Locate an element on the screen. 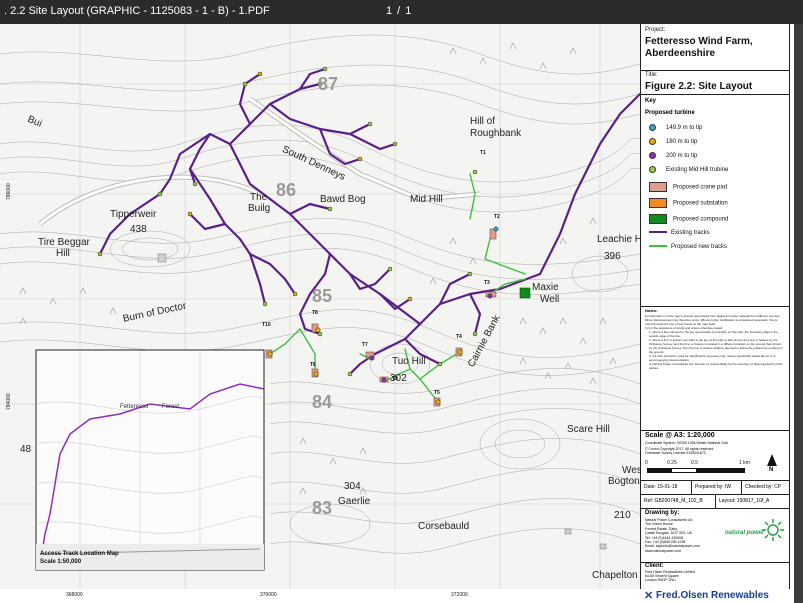  key-item: Existing Mid Hill trubine is located at coordinates (688, 169).